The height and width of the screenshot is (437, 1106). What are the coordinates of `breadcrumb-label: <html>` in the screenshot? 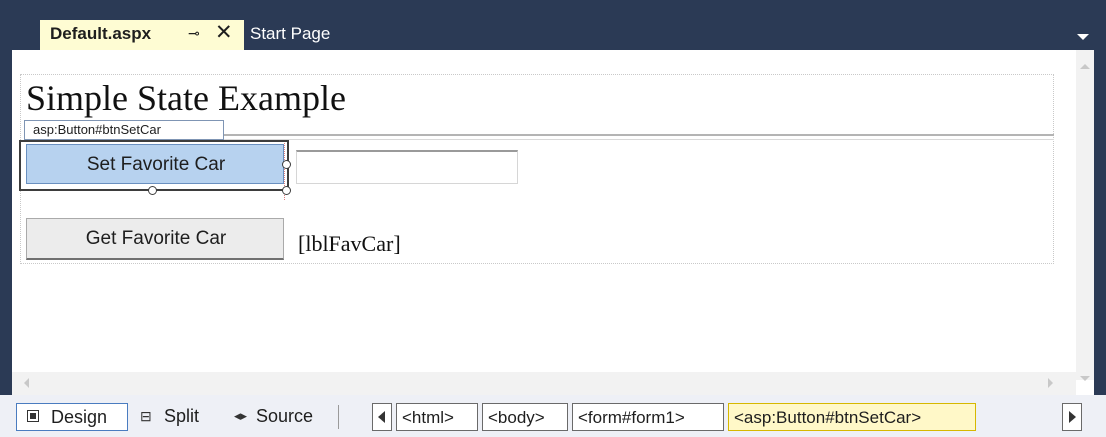 It's located at (428, 417).